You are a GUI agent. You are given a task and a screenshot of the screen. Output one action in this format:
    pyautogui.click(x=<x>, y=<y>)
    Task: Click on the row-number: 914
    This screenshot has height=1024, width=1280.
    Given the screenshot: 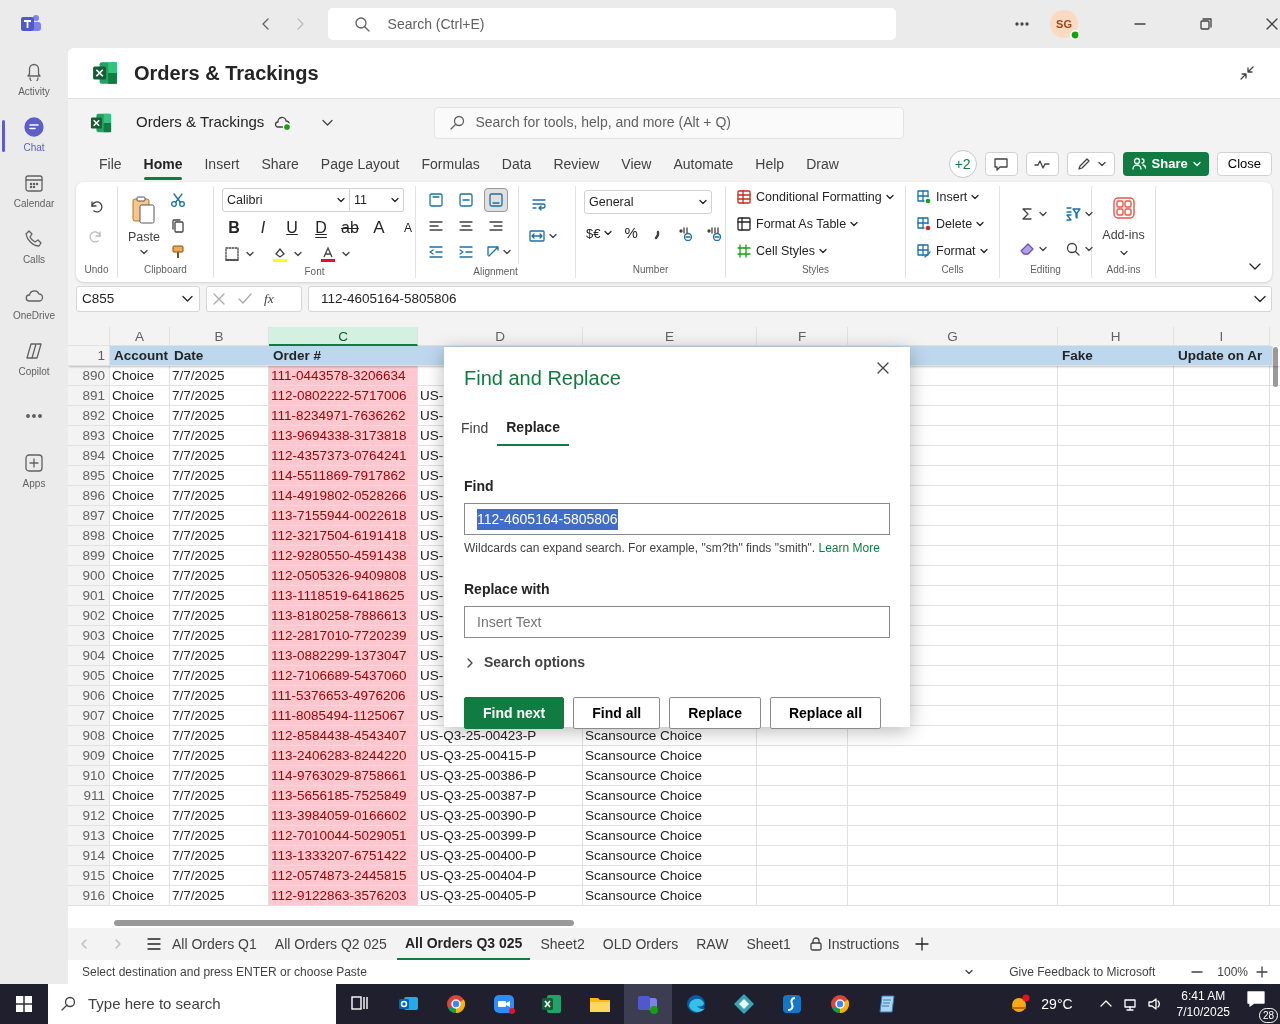 What is the action you would take?
    pyautogui.click(x=89, y=856)
    